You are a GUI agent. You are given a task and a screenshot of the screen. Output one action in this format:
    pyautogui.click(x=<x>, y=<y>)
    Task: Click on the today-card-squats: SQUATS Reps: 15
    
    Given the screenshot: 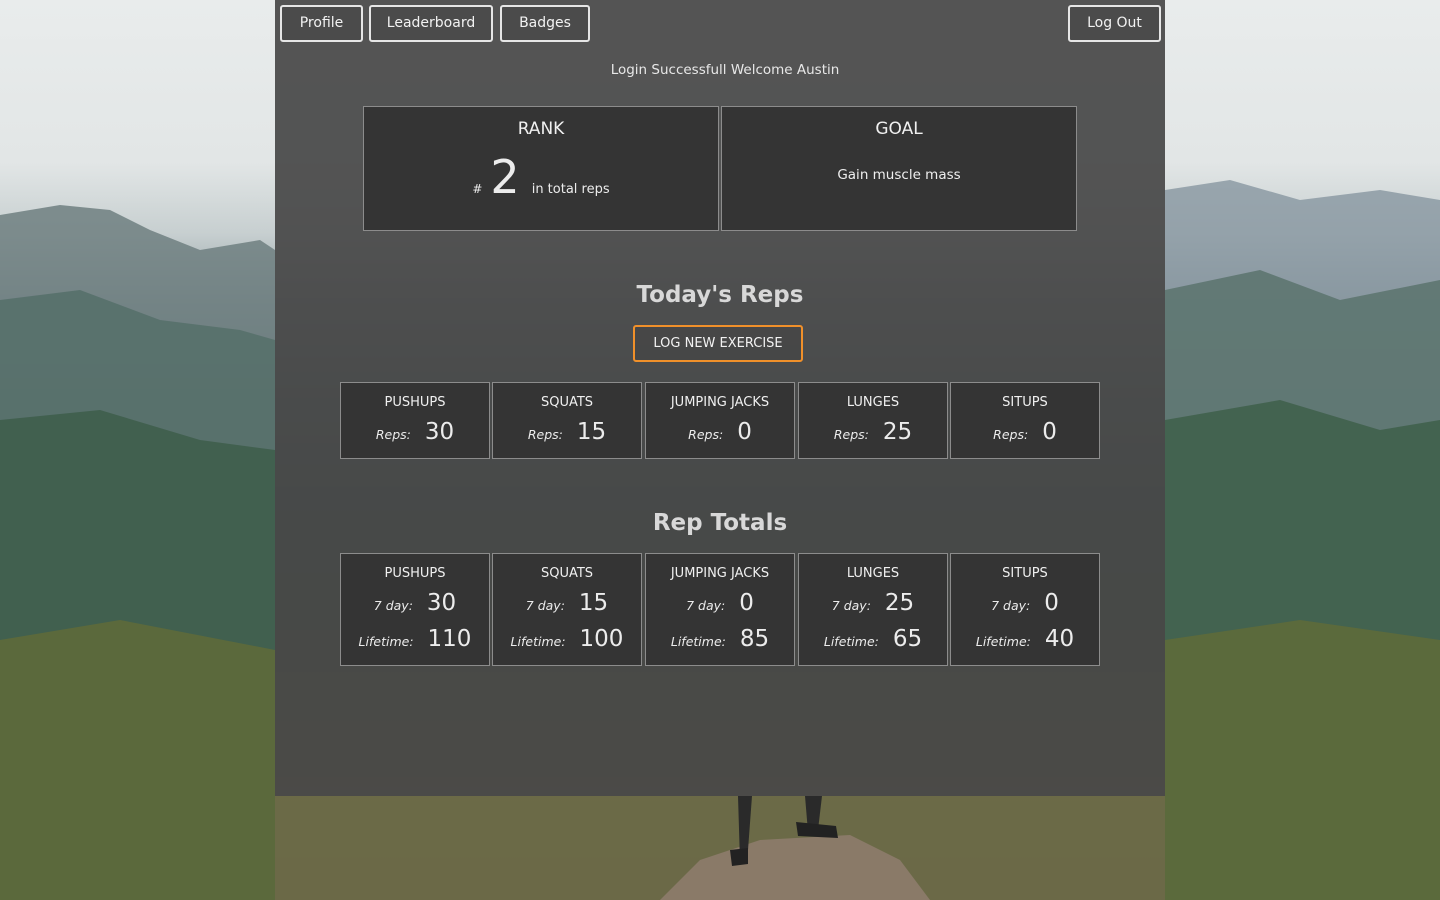 What is the action you would take?
    pyautogui.click(x=567, y=420)
    